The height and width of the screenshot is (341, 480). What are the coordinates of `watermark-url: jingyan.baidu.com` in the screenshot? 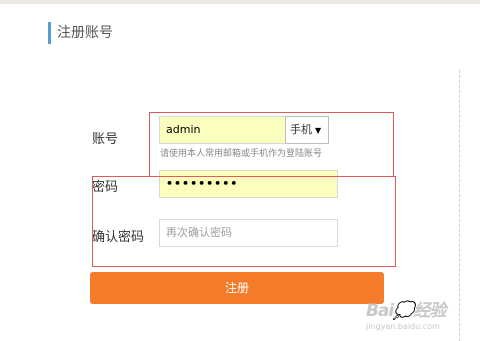 It's located at (403, 326).